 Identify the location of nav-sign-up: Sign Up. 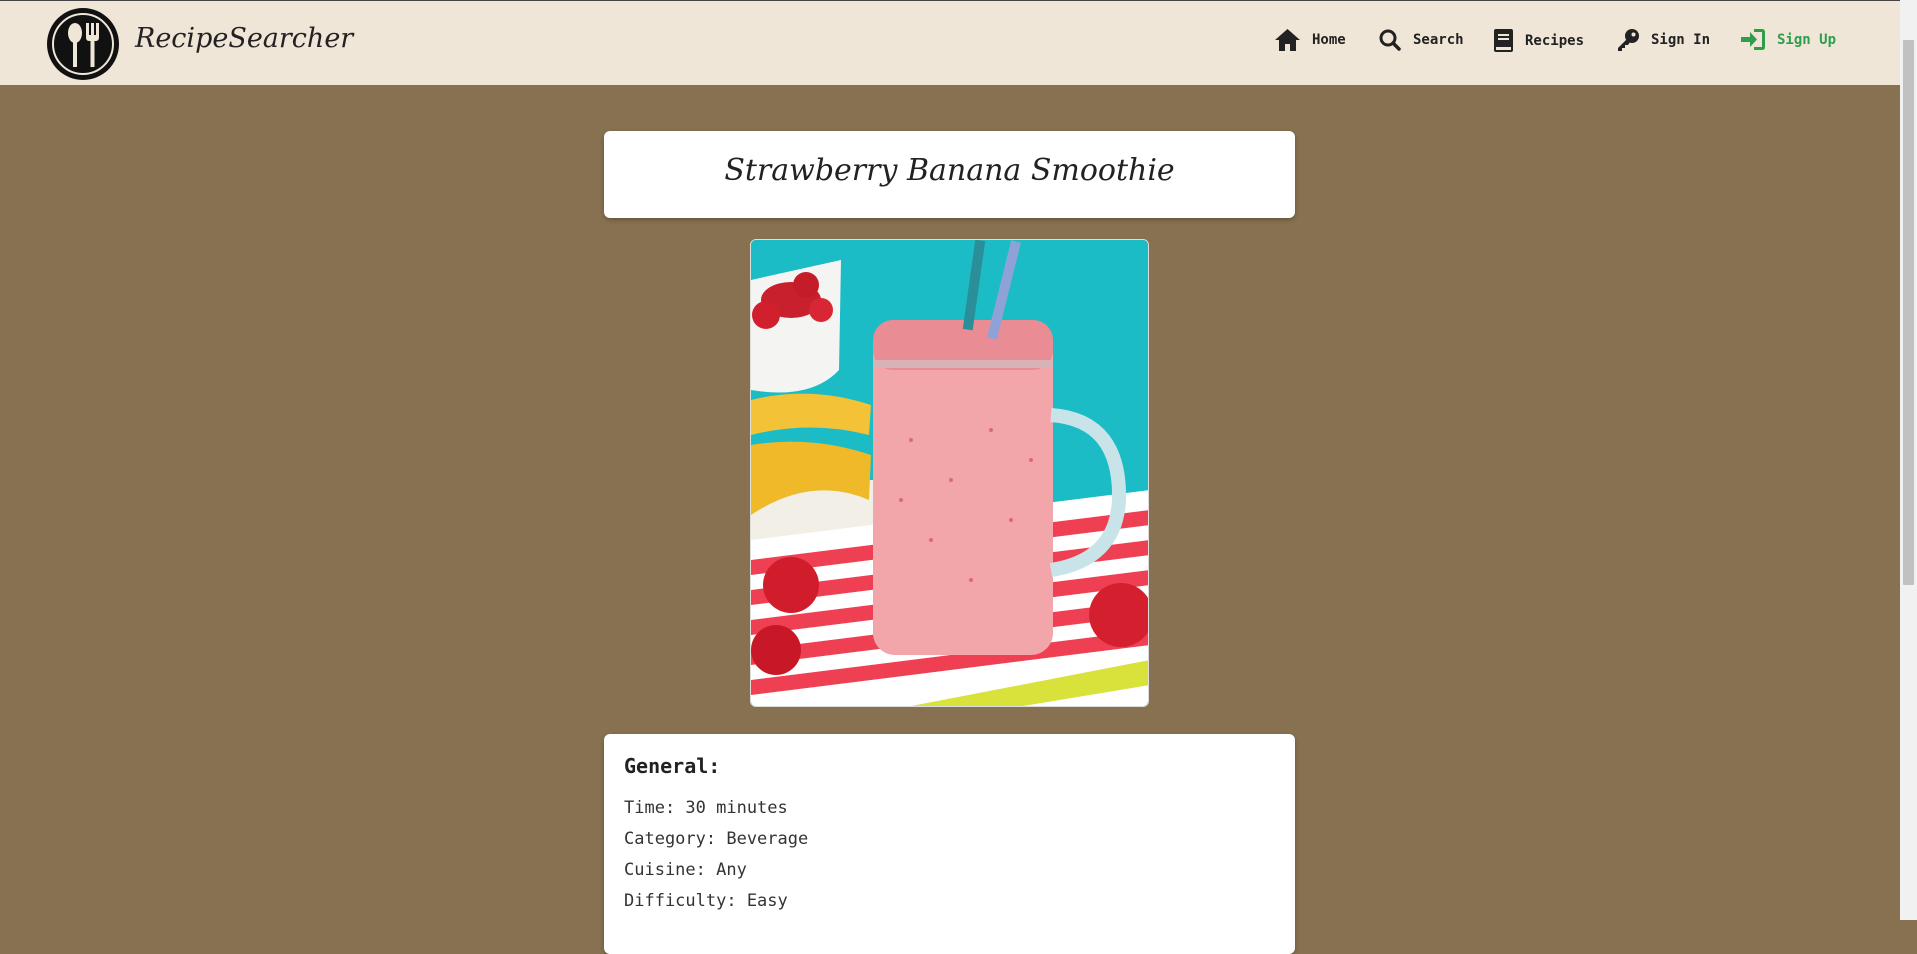
(1788, 39).